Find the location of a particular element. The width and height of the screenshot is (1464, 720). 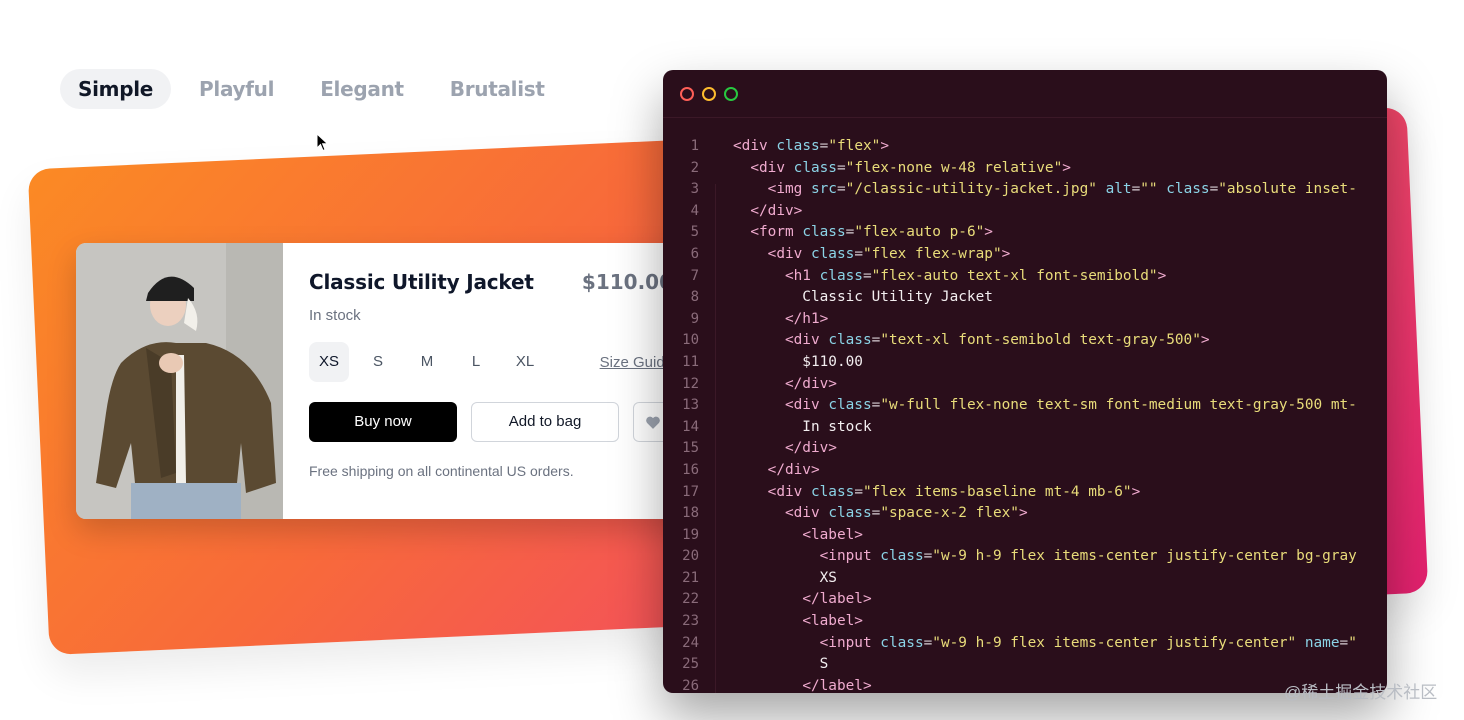

tab-elegant: Elegant is located at coordinates (362, 89).